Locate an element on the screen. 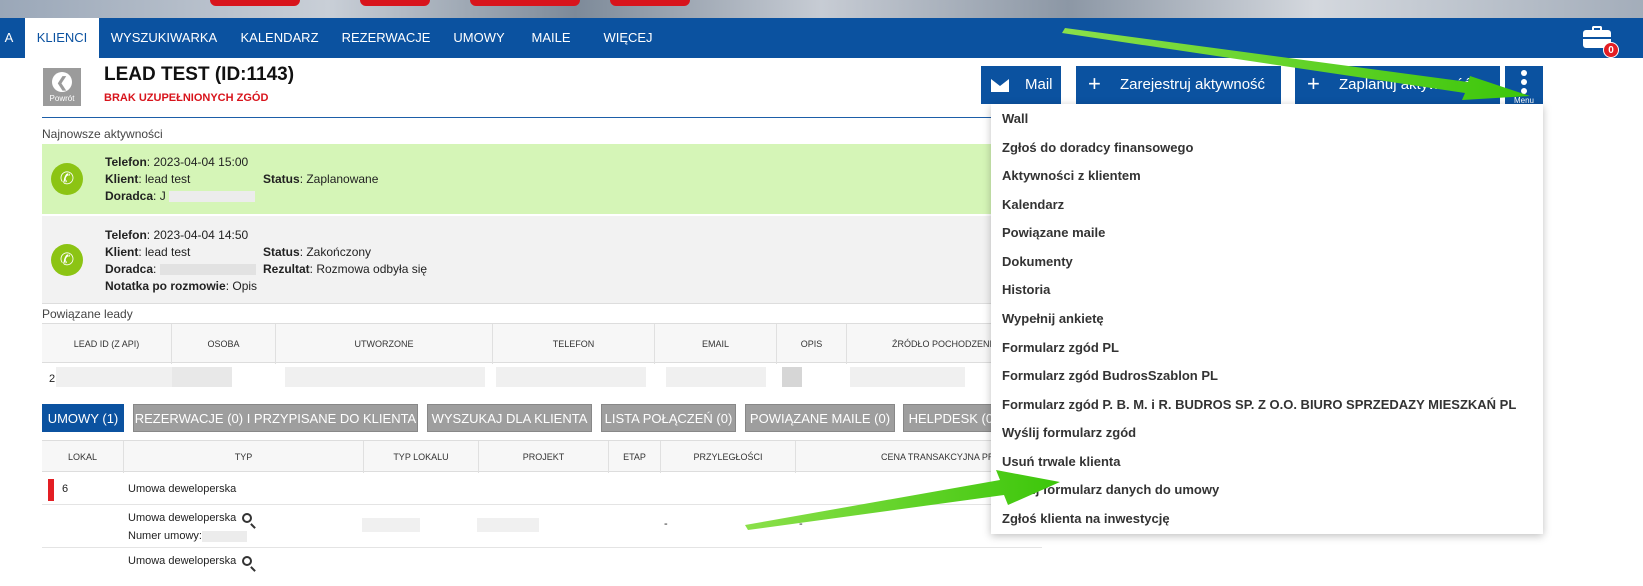 The height and width of the screenshot is (586, 1643). status-value: : Zakończony is located at coordinates (335, 252).